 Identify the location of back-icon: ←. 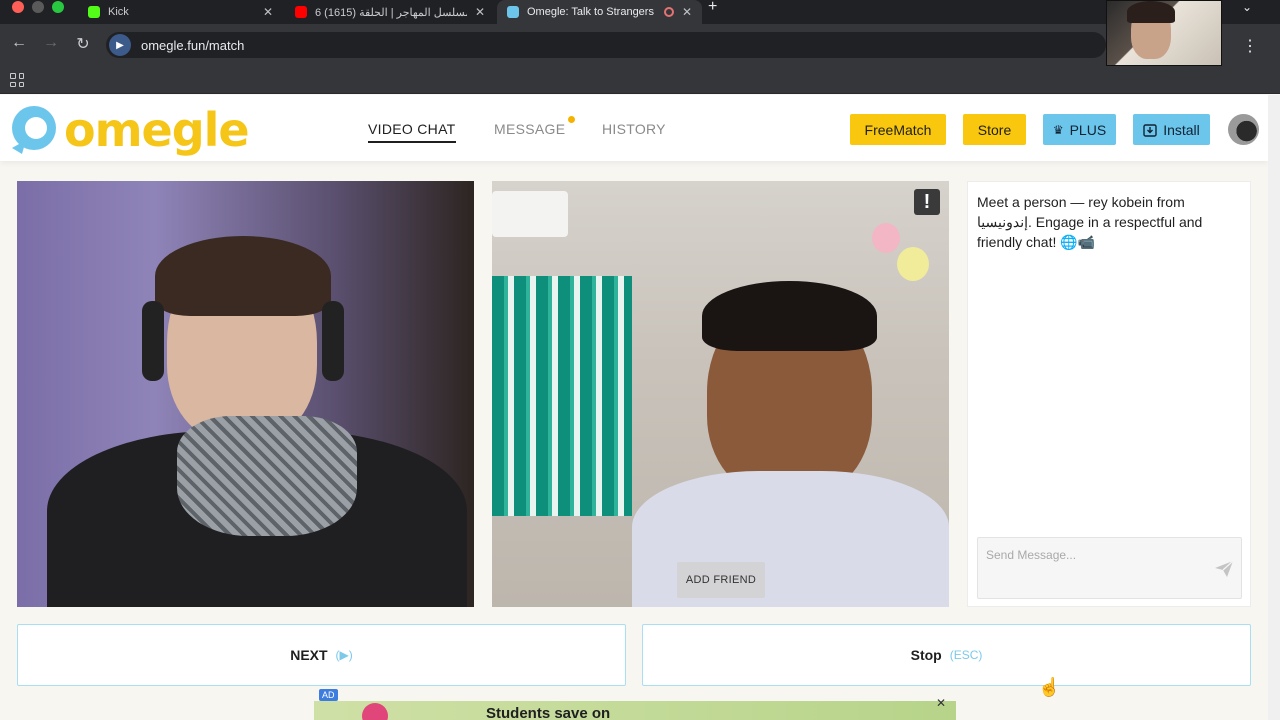
(19, 43).